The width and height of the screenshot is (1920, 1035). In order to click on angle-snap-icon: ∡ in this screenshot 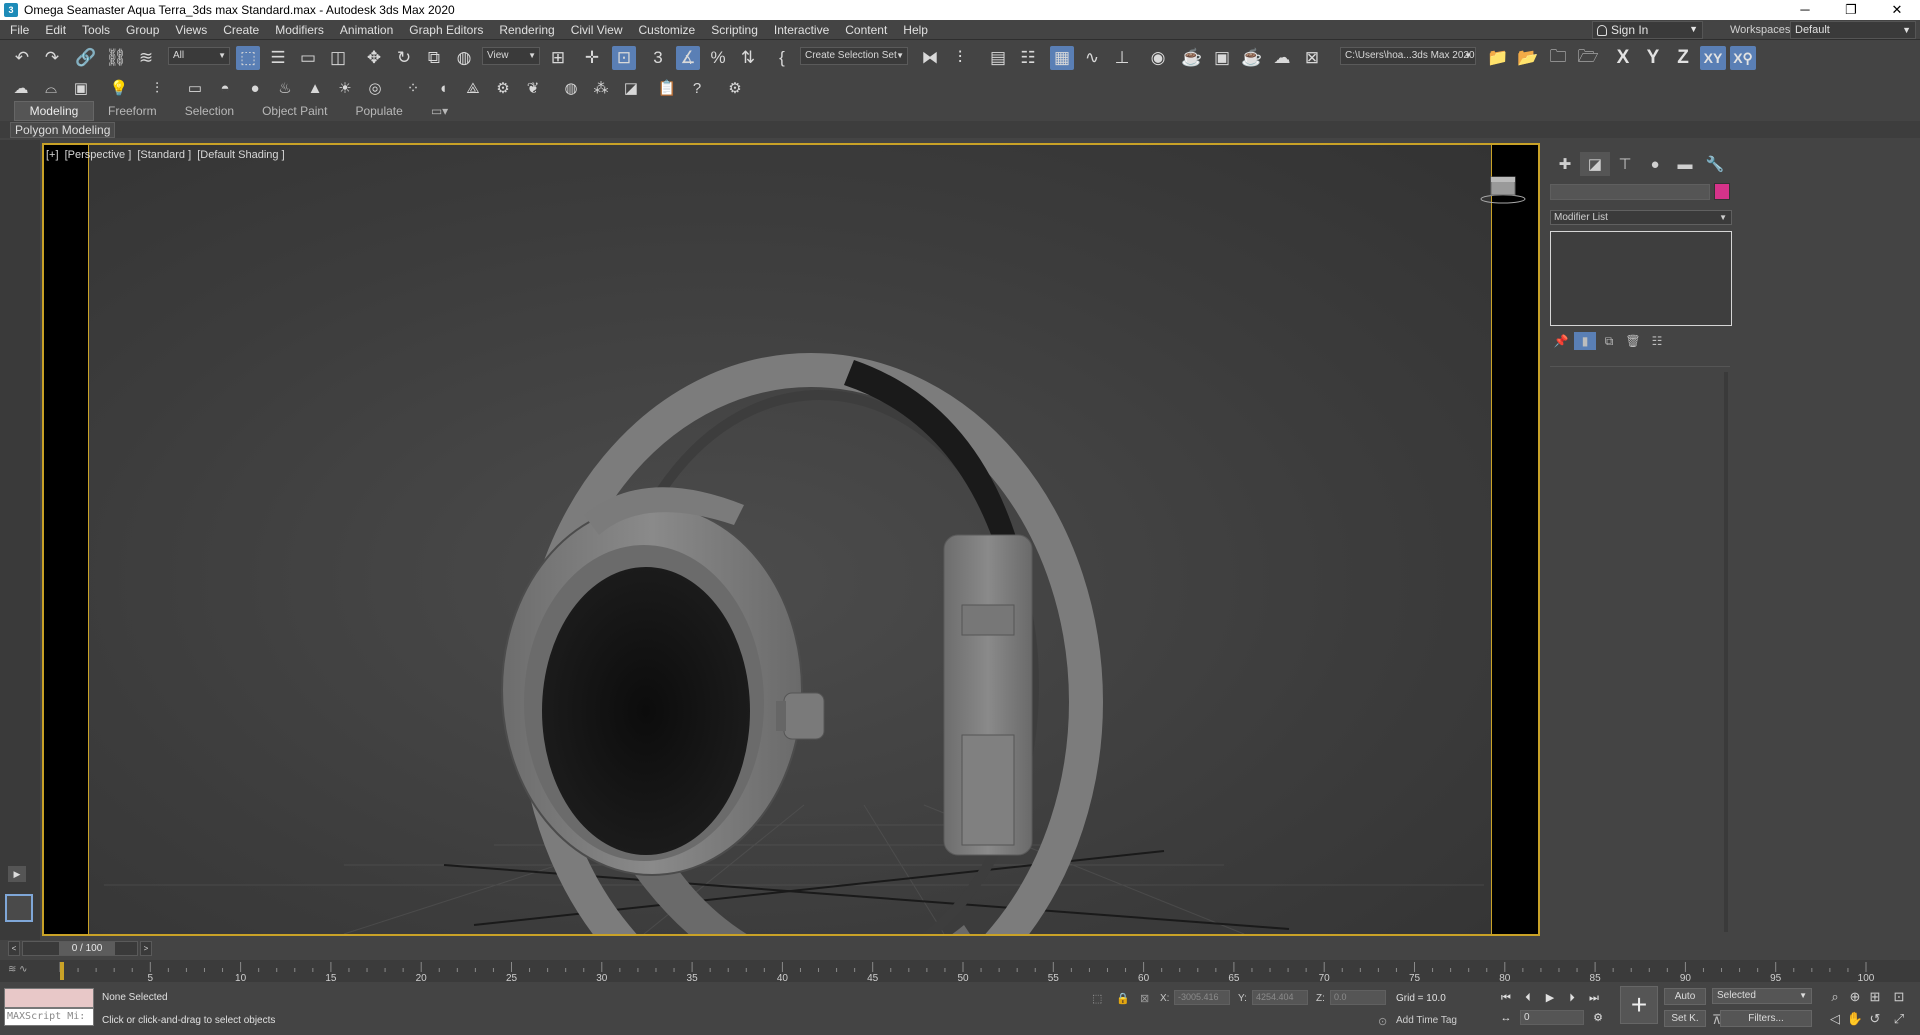, I will do `click(688, 58)`.